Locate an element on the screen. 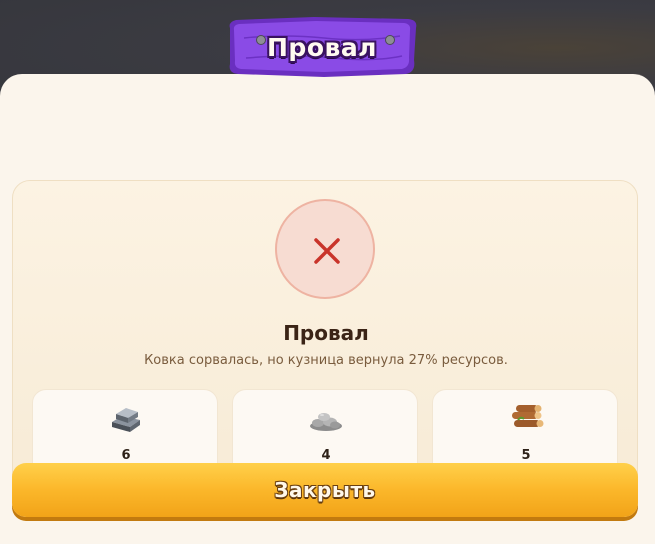 The height and width of the screenshot is (544, 655). title-banner: Провал is located at coordinates (322, 47).